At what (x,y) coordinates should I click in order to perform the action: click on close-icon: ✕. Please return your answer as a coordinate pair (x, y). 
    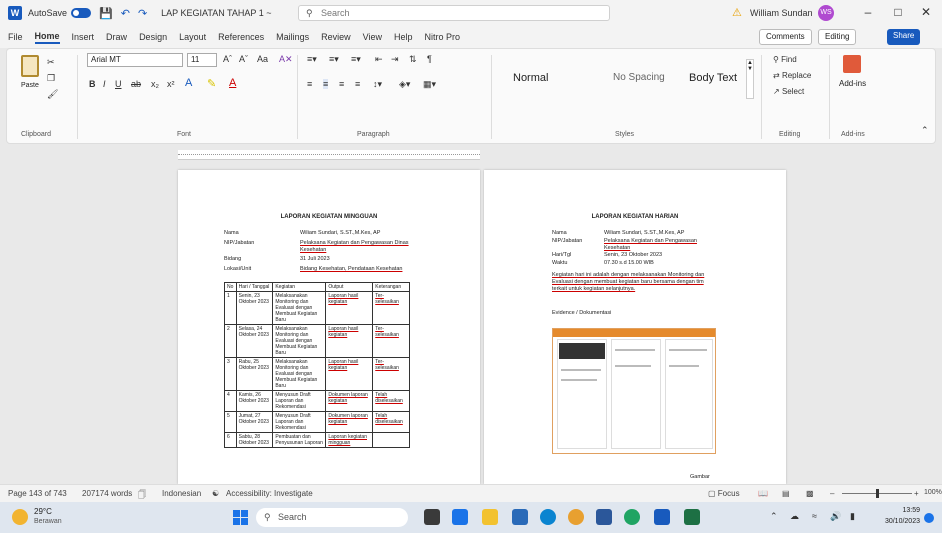
    Looking at the image, I should click on (926, 12).